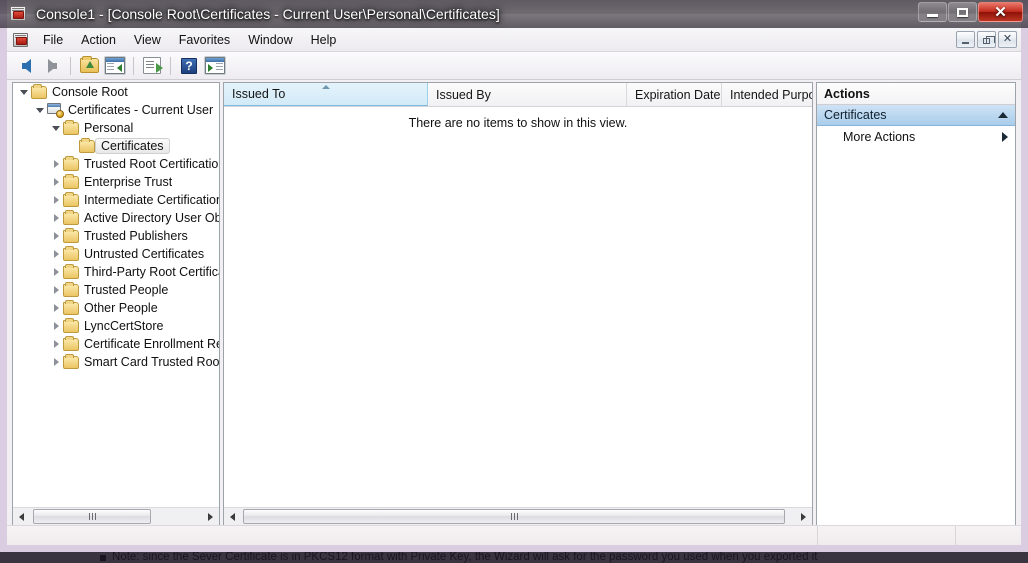 The image size is (1028, 563). Describe the element at coordinates (204, 40) in the screenshot. I see `menu-item-favorites: Favorites` at that location.